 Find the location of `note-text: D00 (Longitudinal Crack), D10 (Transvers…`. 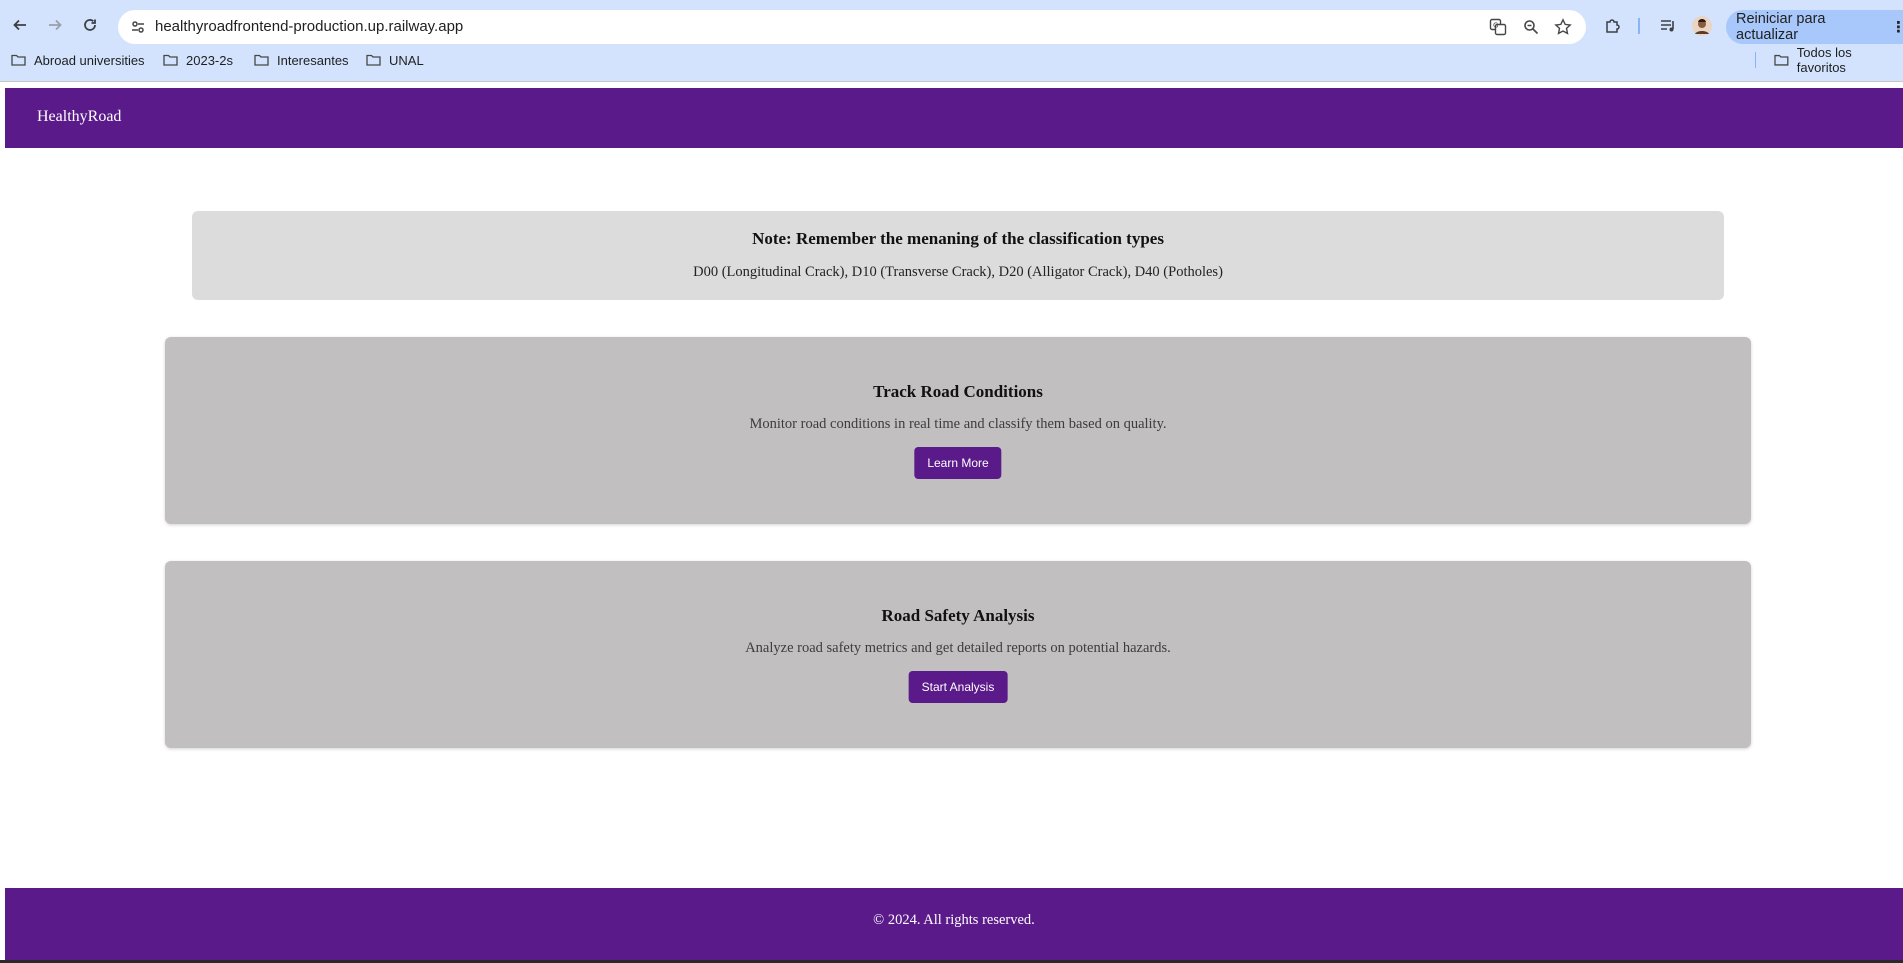

note-text: D00 (Longitudinal Crack), D10 (Transvers… is located at coordinates (958, 272).